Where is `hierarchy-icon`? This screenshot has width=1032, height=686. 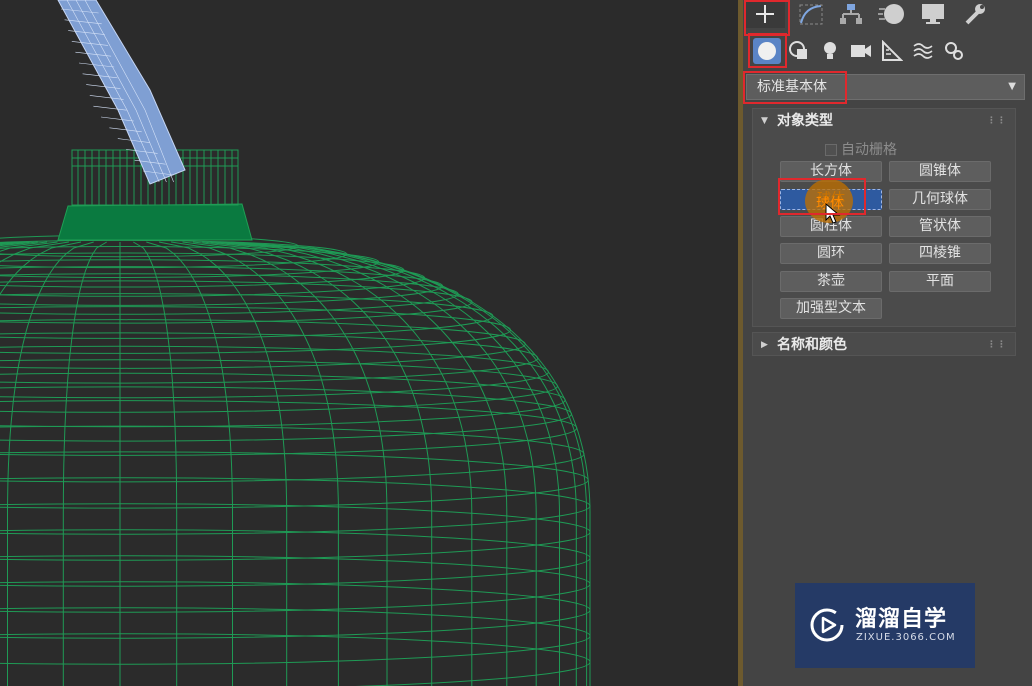
hierarchy-icon is located at coordinates (851, 14).